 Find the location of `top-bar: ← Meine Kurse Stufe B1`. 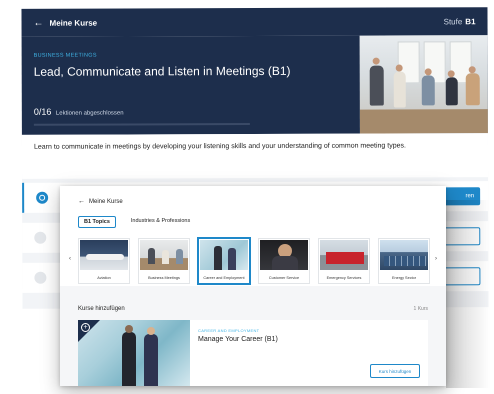

top-bar: ← Meine Kurse Stufe B1 is located at coordinates (254, 22).